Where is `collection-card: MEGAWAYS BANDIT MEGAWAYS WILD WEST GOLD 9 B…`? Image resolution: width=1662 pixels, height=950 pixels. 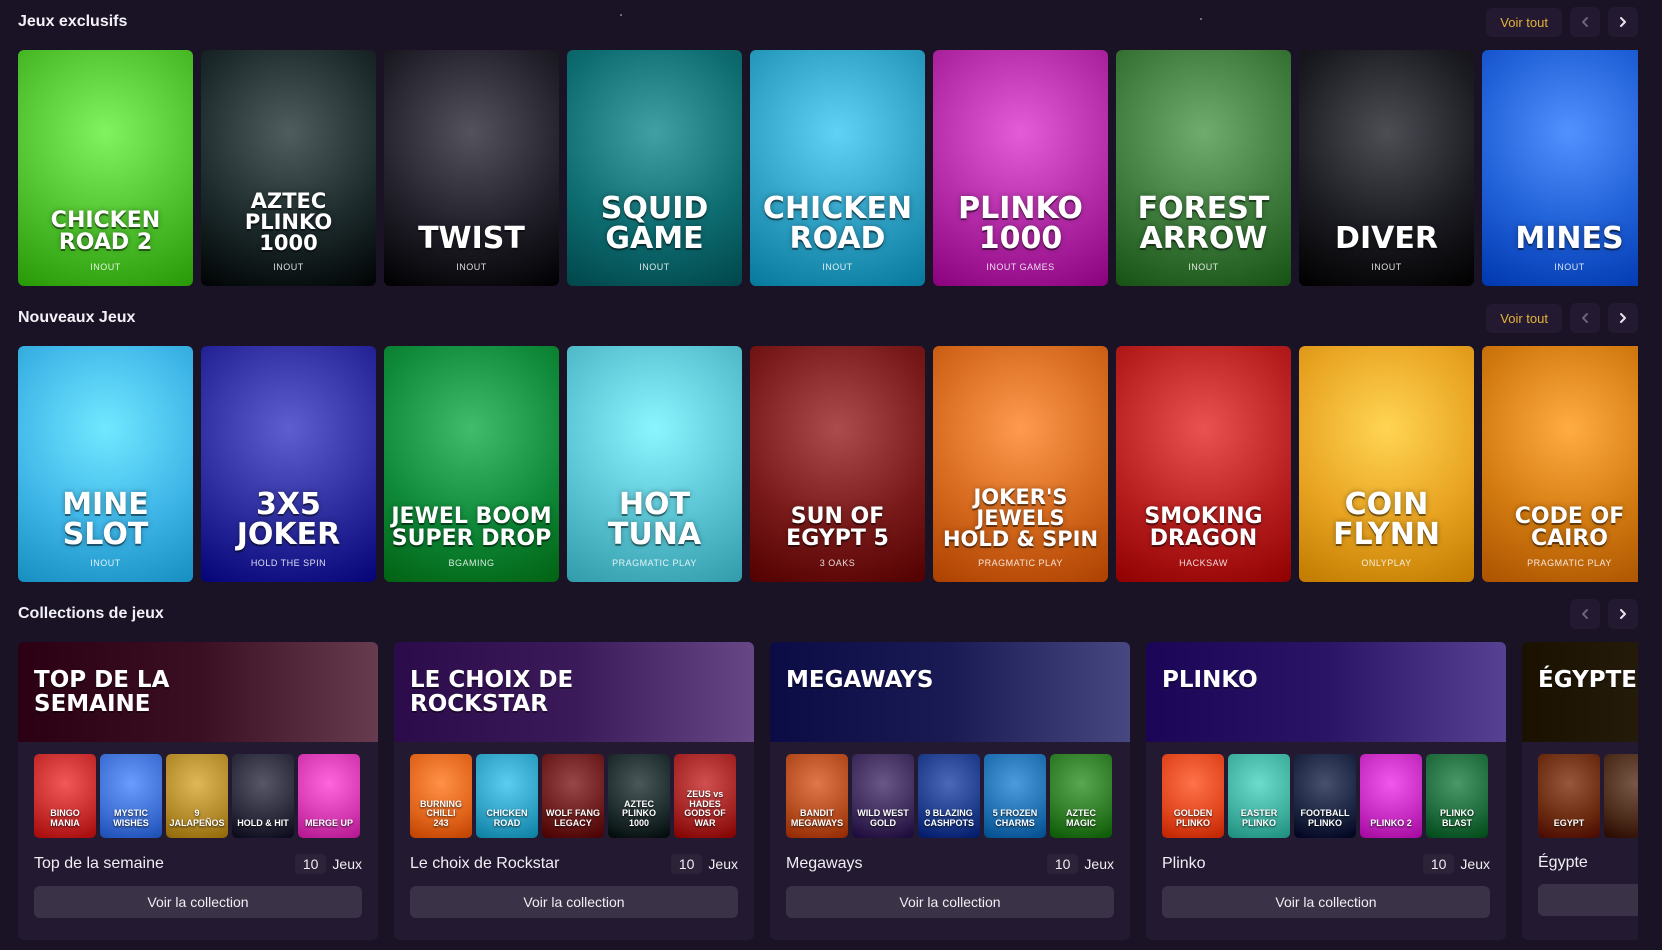
collection-card: MEGAWAYS BANDIT MEGAWAYS WILD WEST GOLD 9 B… is located at coordinates (950, 791).